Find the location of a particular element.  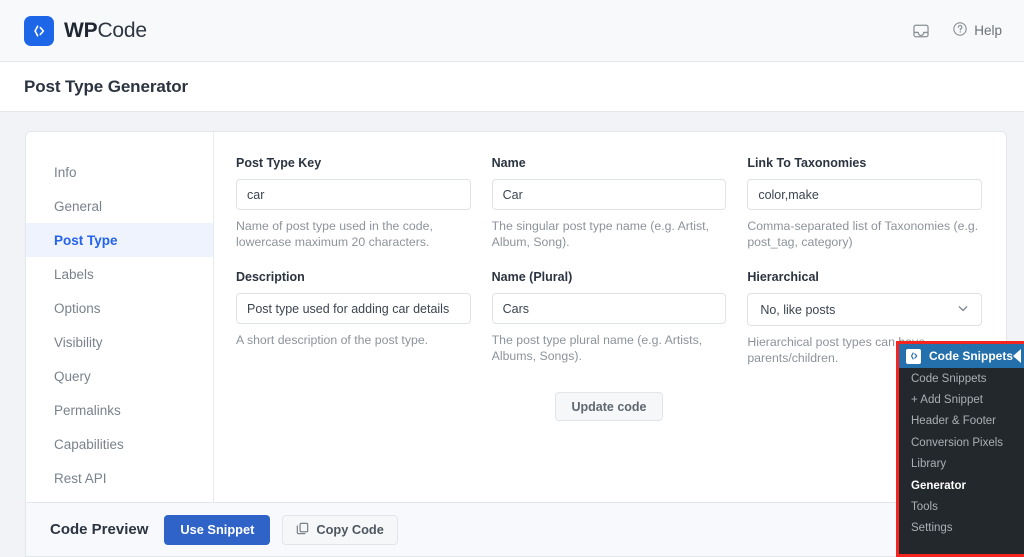

description-hint: A short description of the post type. is located at coordinates (332, 340).